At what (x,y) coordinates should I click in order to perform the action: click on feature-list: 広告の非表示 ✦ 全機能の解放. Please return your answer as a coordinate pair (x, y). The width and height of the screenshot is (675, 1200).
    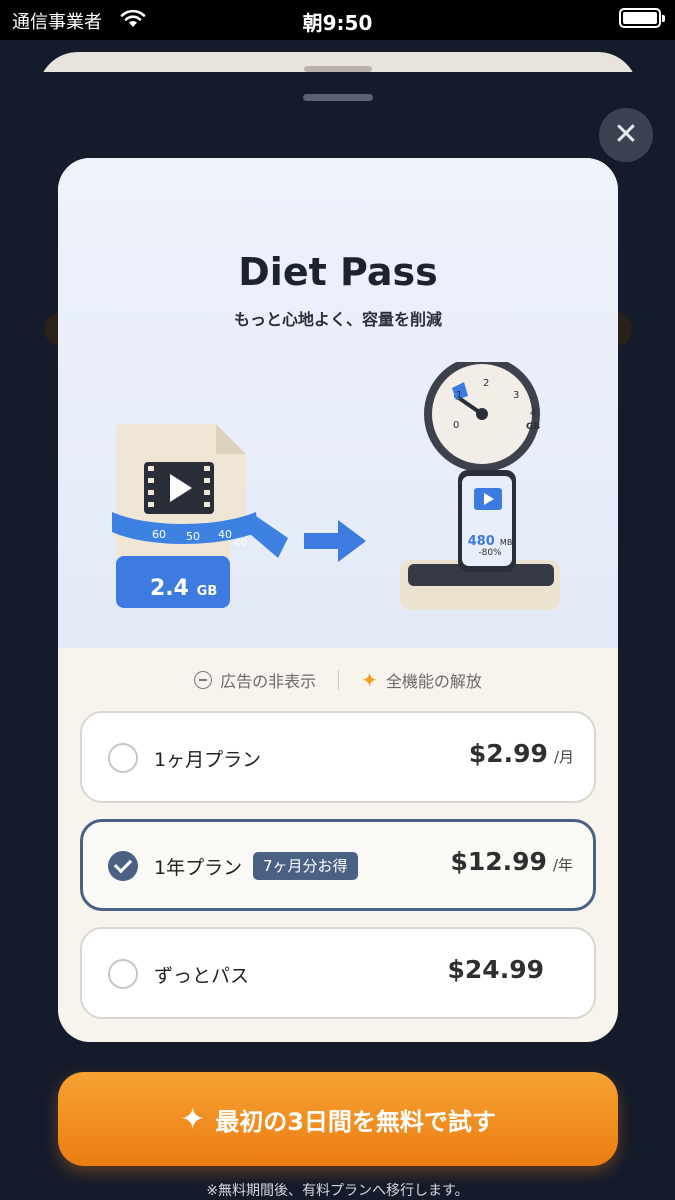
    Looking at the image, I should click on (338, 680).